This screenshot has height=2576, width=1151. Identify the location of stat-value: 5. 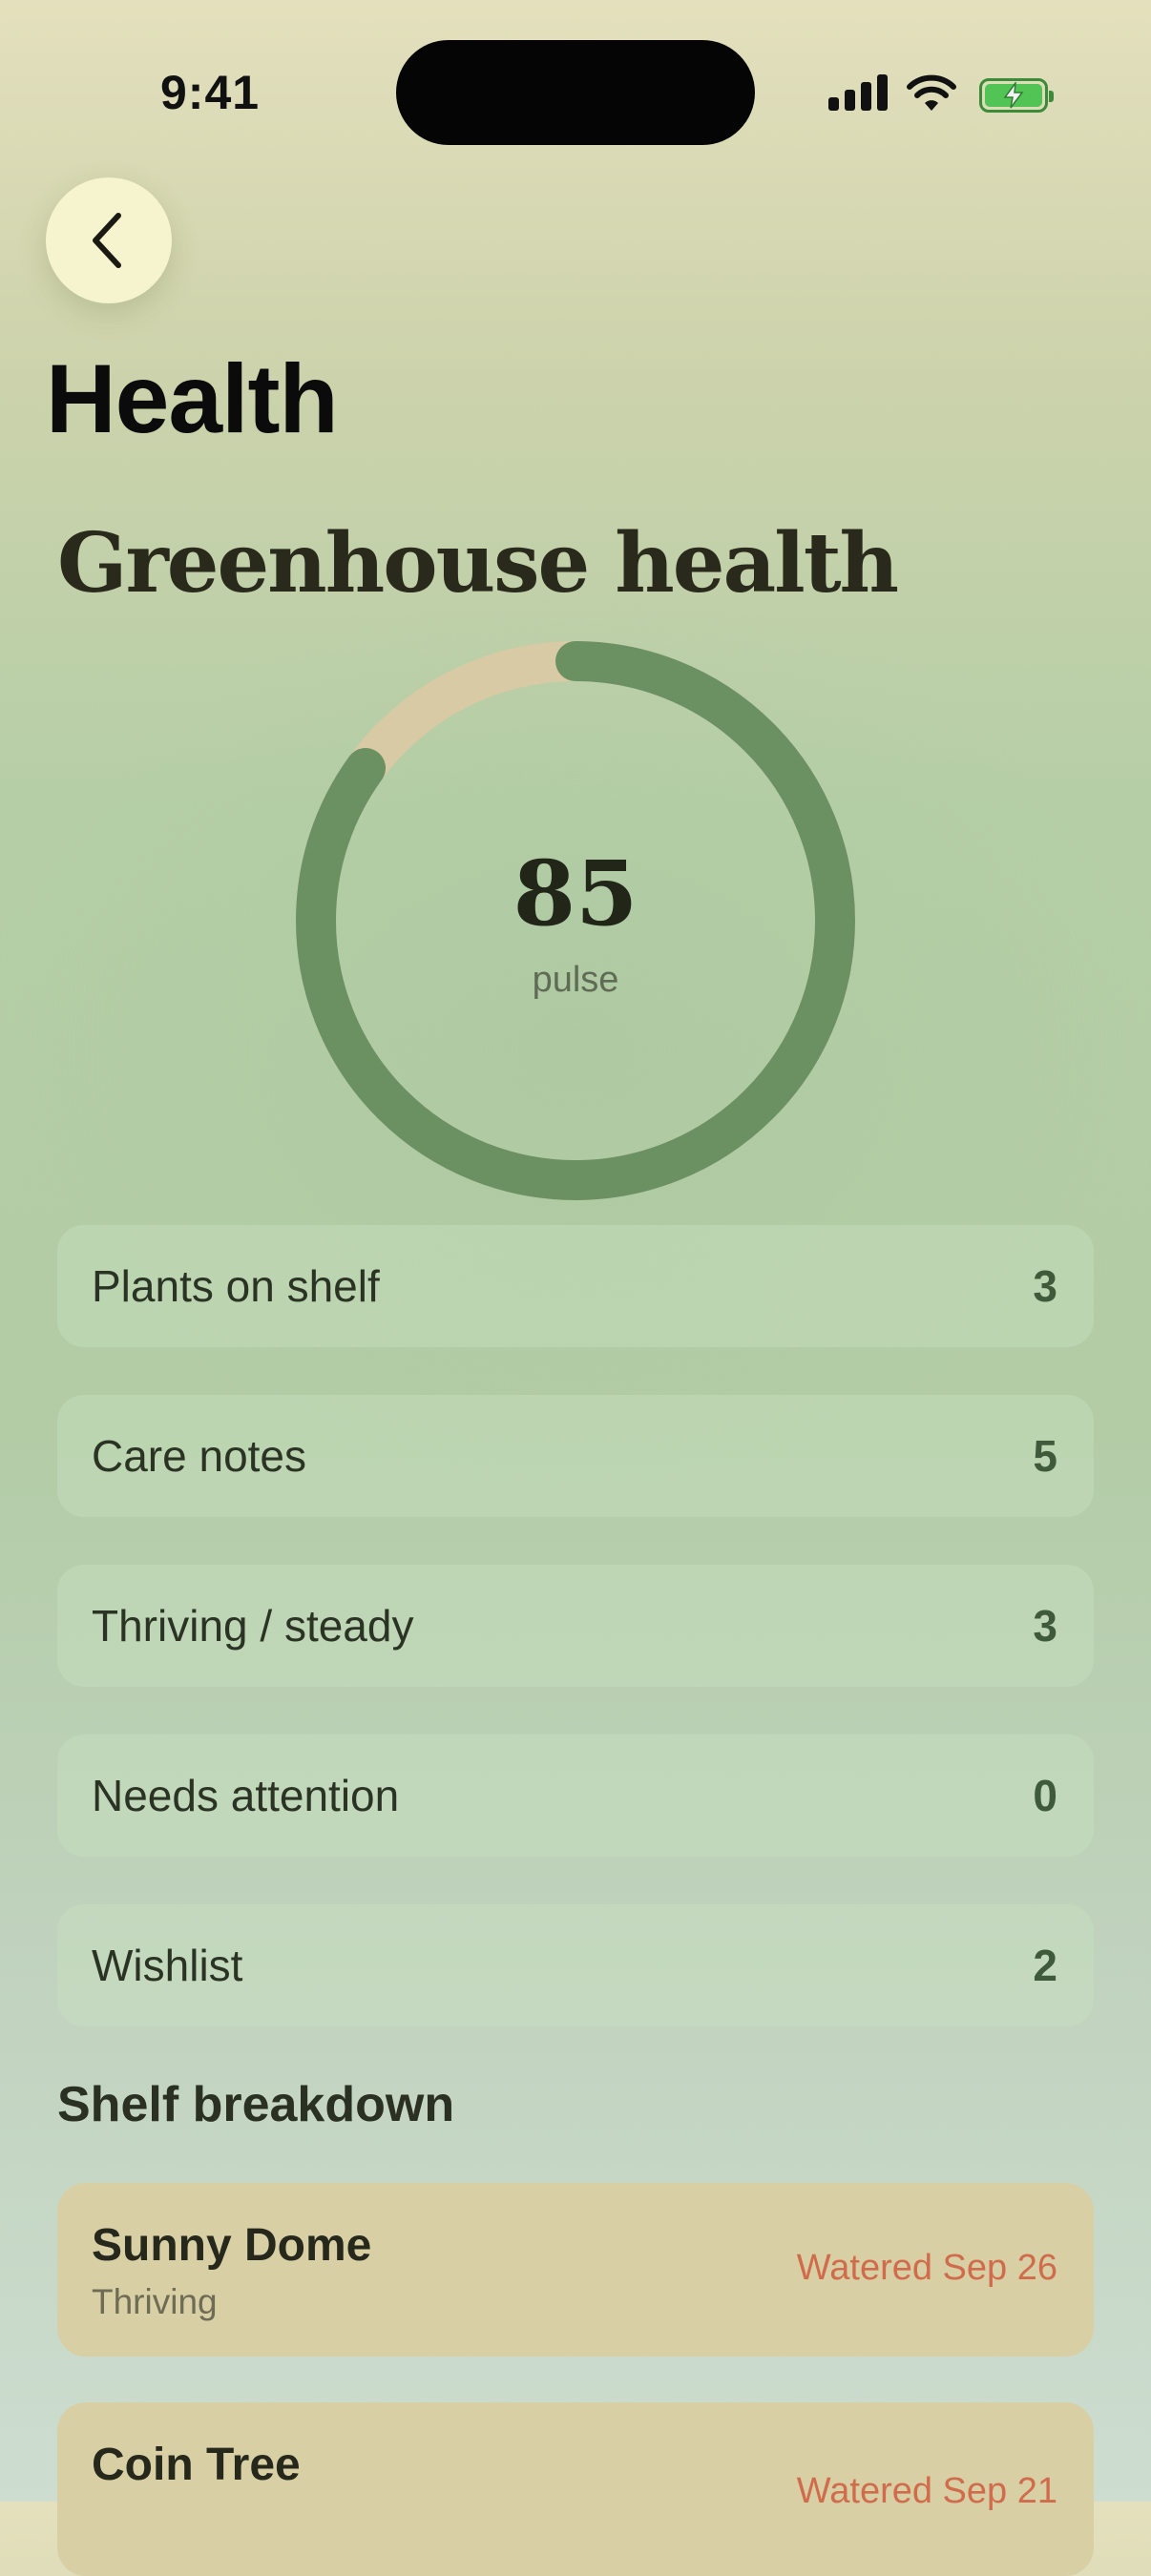
(1045, 1456).